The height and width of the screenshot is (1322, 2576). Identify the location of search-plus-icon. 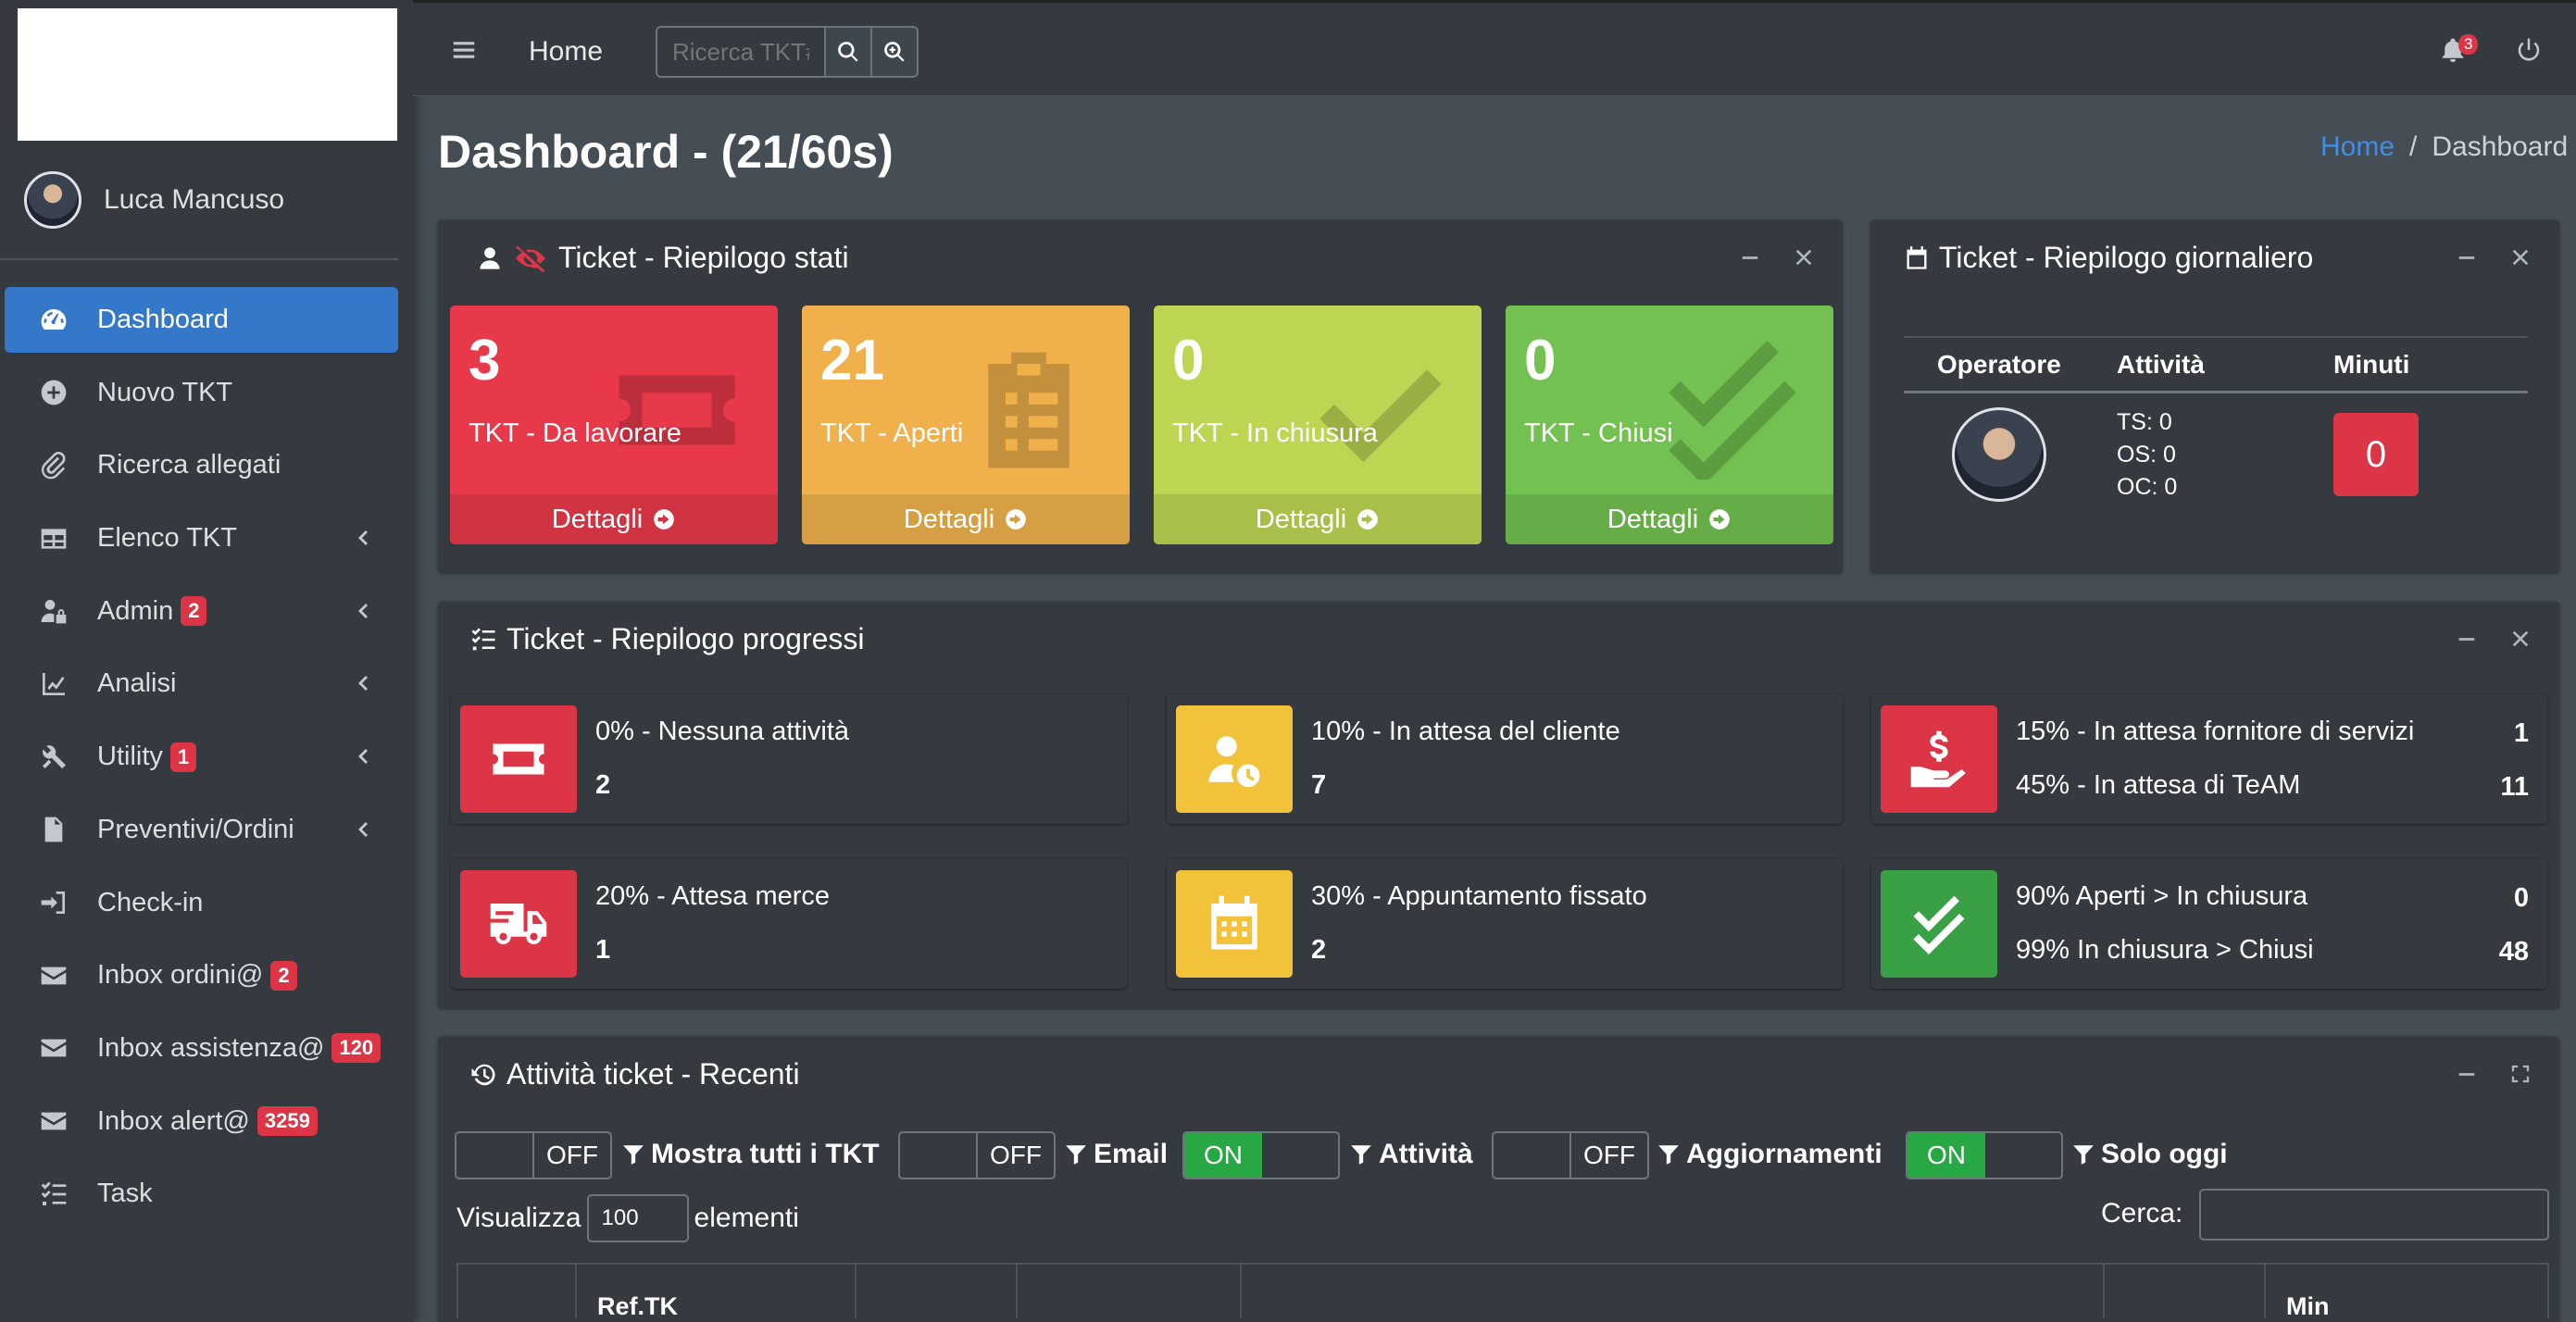
(894, 52).